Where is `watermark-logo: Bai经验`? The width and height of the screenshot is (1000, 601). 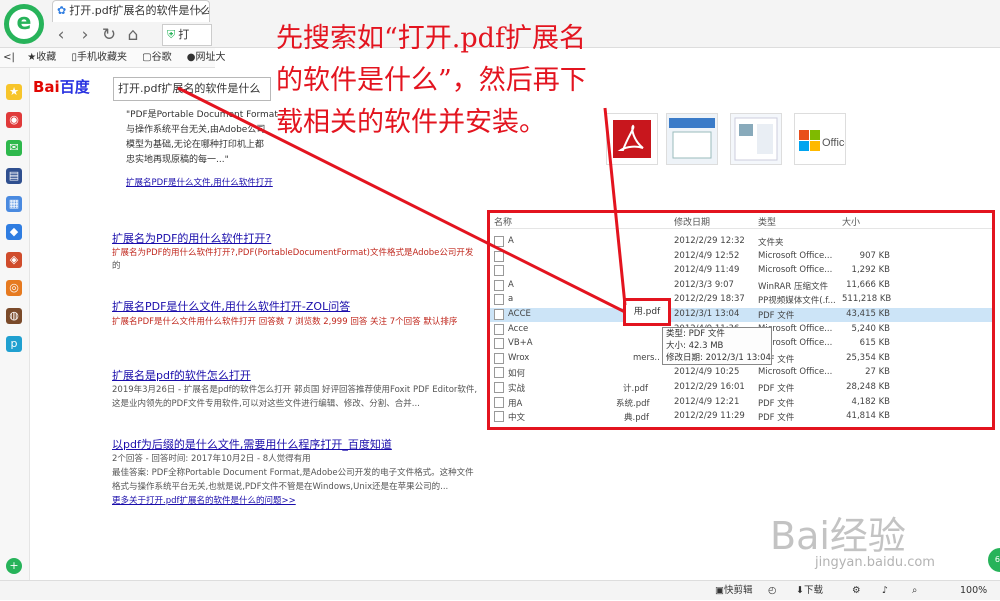 watermark-logo: Bai经验 is located at coordinates (838, 536).